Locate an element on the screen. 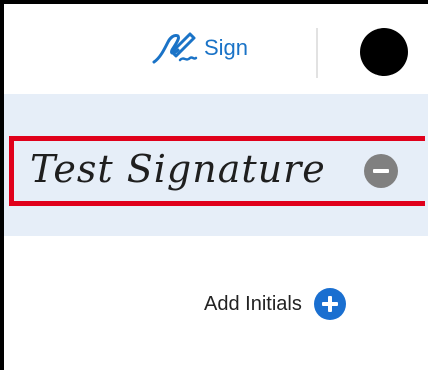 This screenshot has height=370, width=428. add-initials-button: Add Initials is located at coordinates (275, 304).